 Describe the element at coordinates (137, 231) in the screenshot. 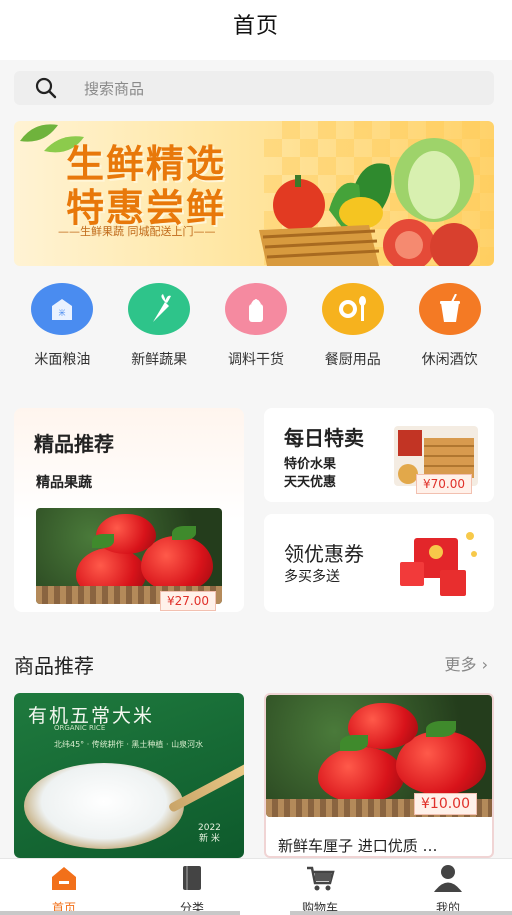

I see `banner-subtitle: ——生鲜果蔬 同城配送上门——` at that location.